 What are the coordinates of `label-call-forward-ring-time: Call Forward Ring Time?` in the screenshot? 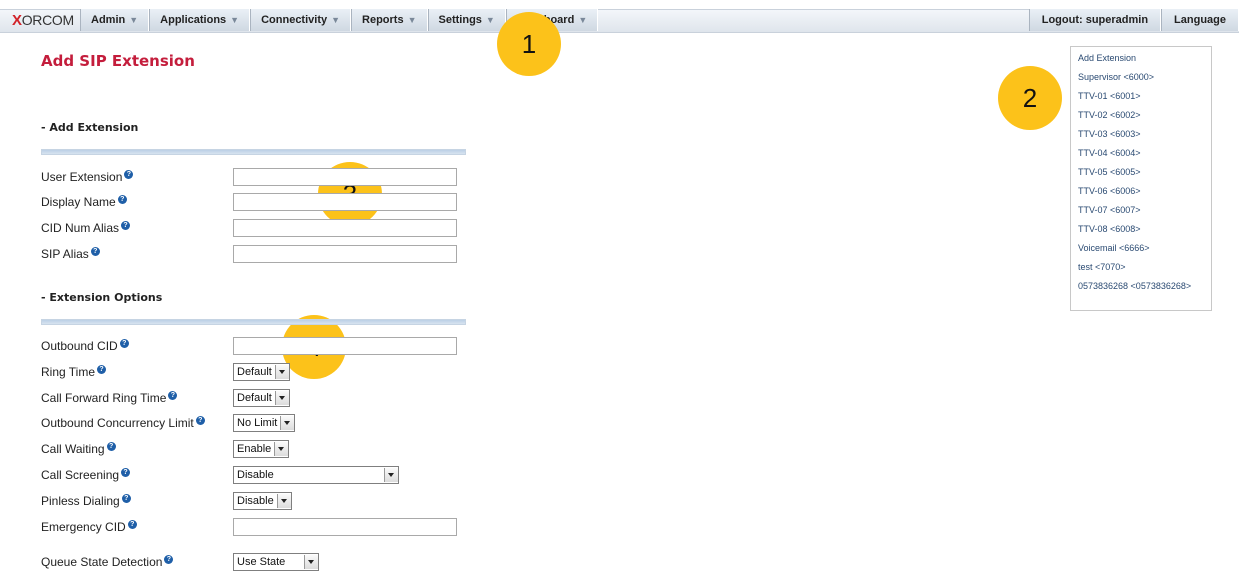 It's located at (137, 398).